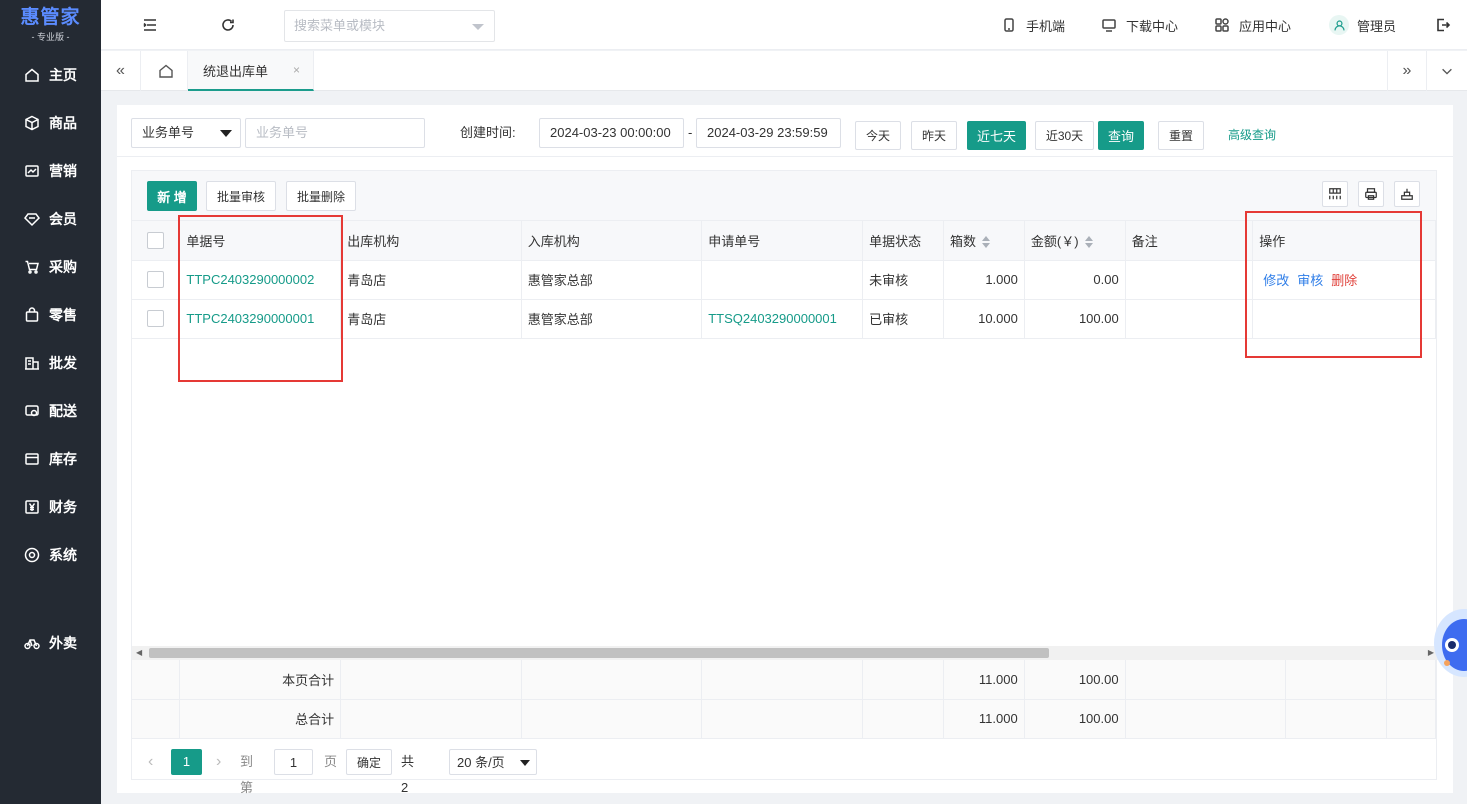 This screenshot has height=804, width=1467. What do you see at coordinates (1443, 25) in the screenshot?
I see `logout-icon` at bounding box center [1443, 25].